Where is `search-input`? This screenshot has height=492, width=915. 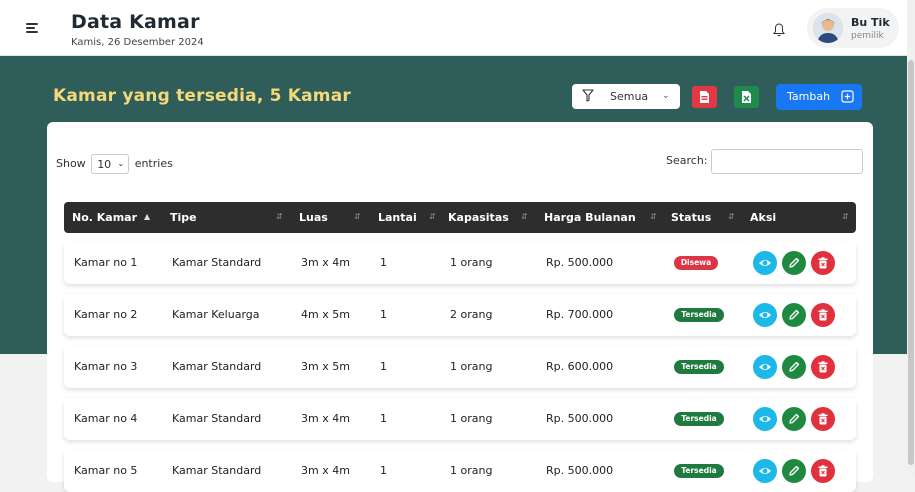
search-input is located at coordinates (787, 161).